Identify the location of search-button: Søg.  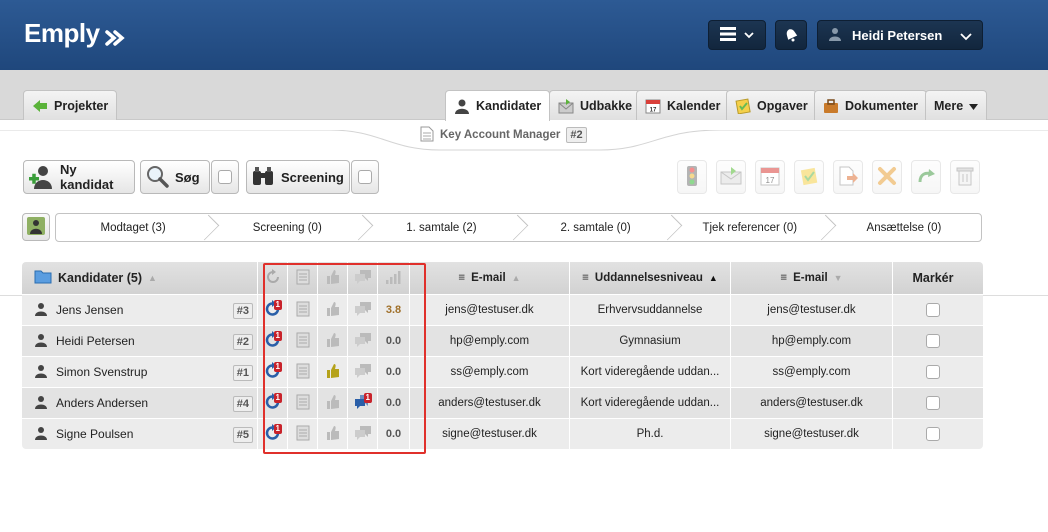
(175, 177).